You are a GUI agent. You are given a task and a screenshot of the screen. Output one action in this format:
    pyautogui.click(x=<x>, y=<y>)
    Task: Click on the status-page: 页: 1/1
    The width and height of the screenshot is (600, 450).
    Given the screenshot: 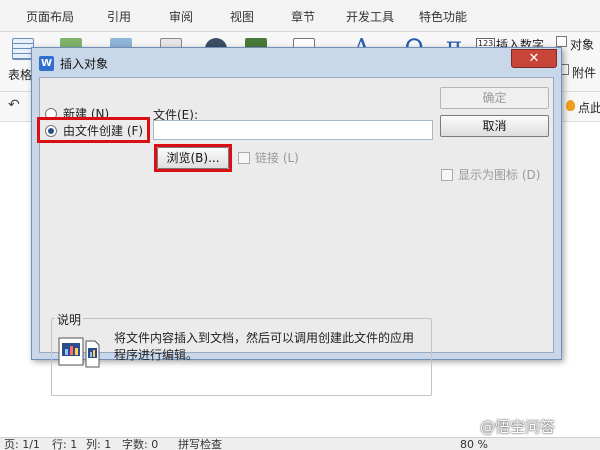 What is the action you would take?
    pyautogui.click(x=22, y=444)
    